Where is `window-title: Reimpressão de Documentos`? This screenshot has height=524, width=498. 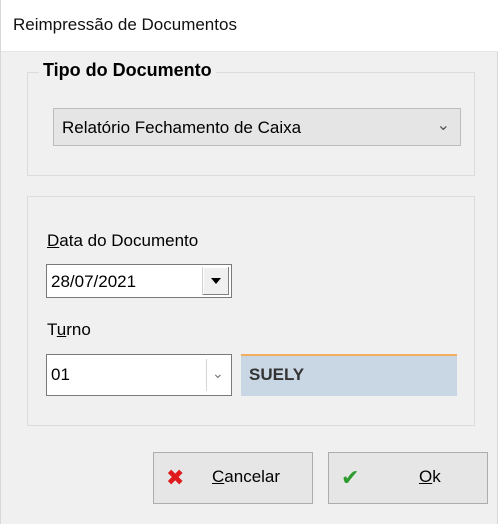
window-title: Reimpressão de Documentos is located at coordinates (125, 24).